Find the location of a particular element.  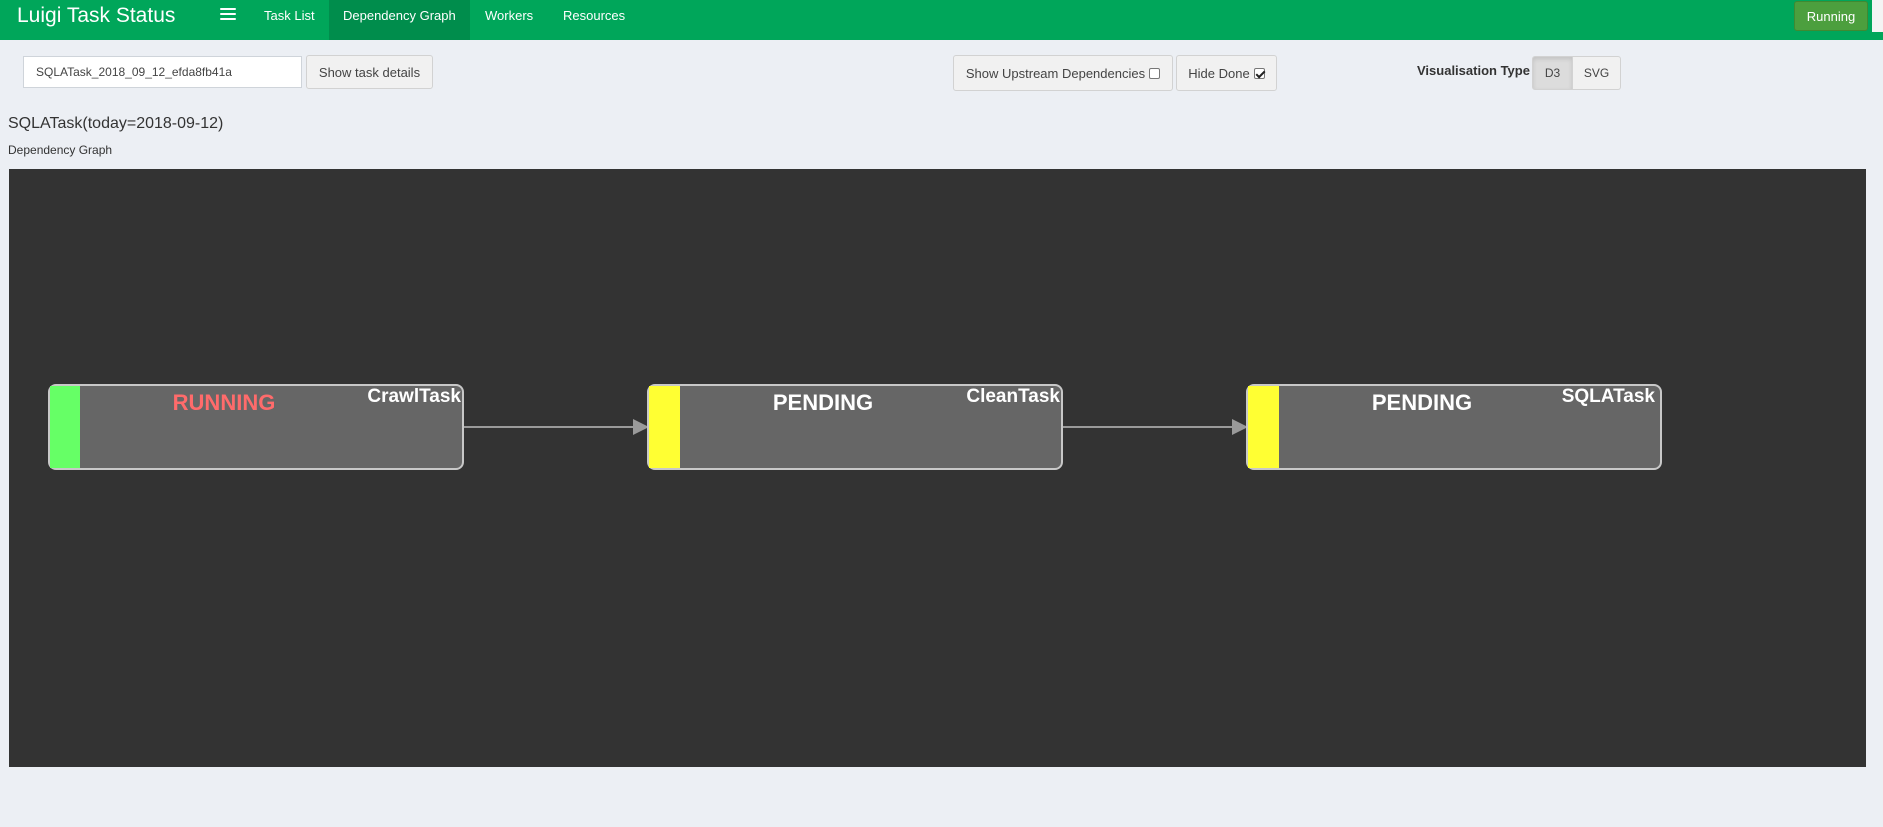

status-edge is located at coordinates (1877, 16).